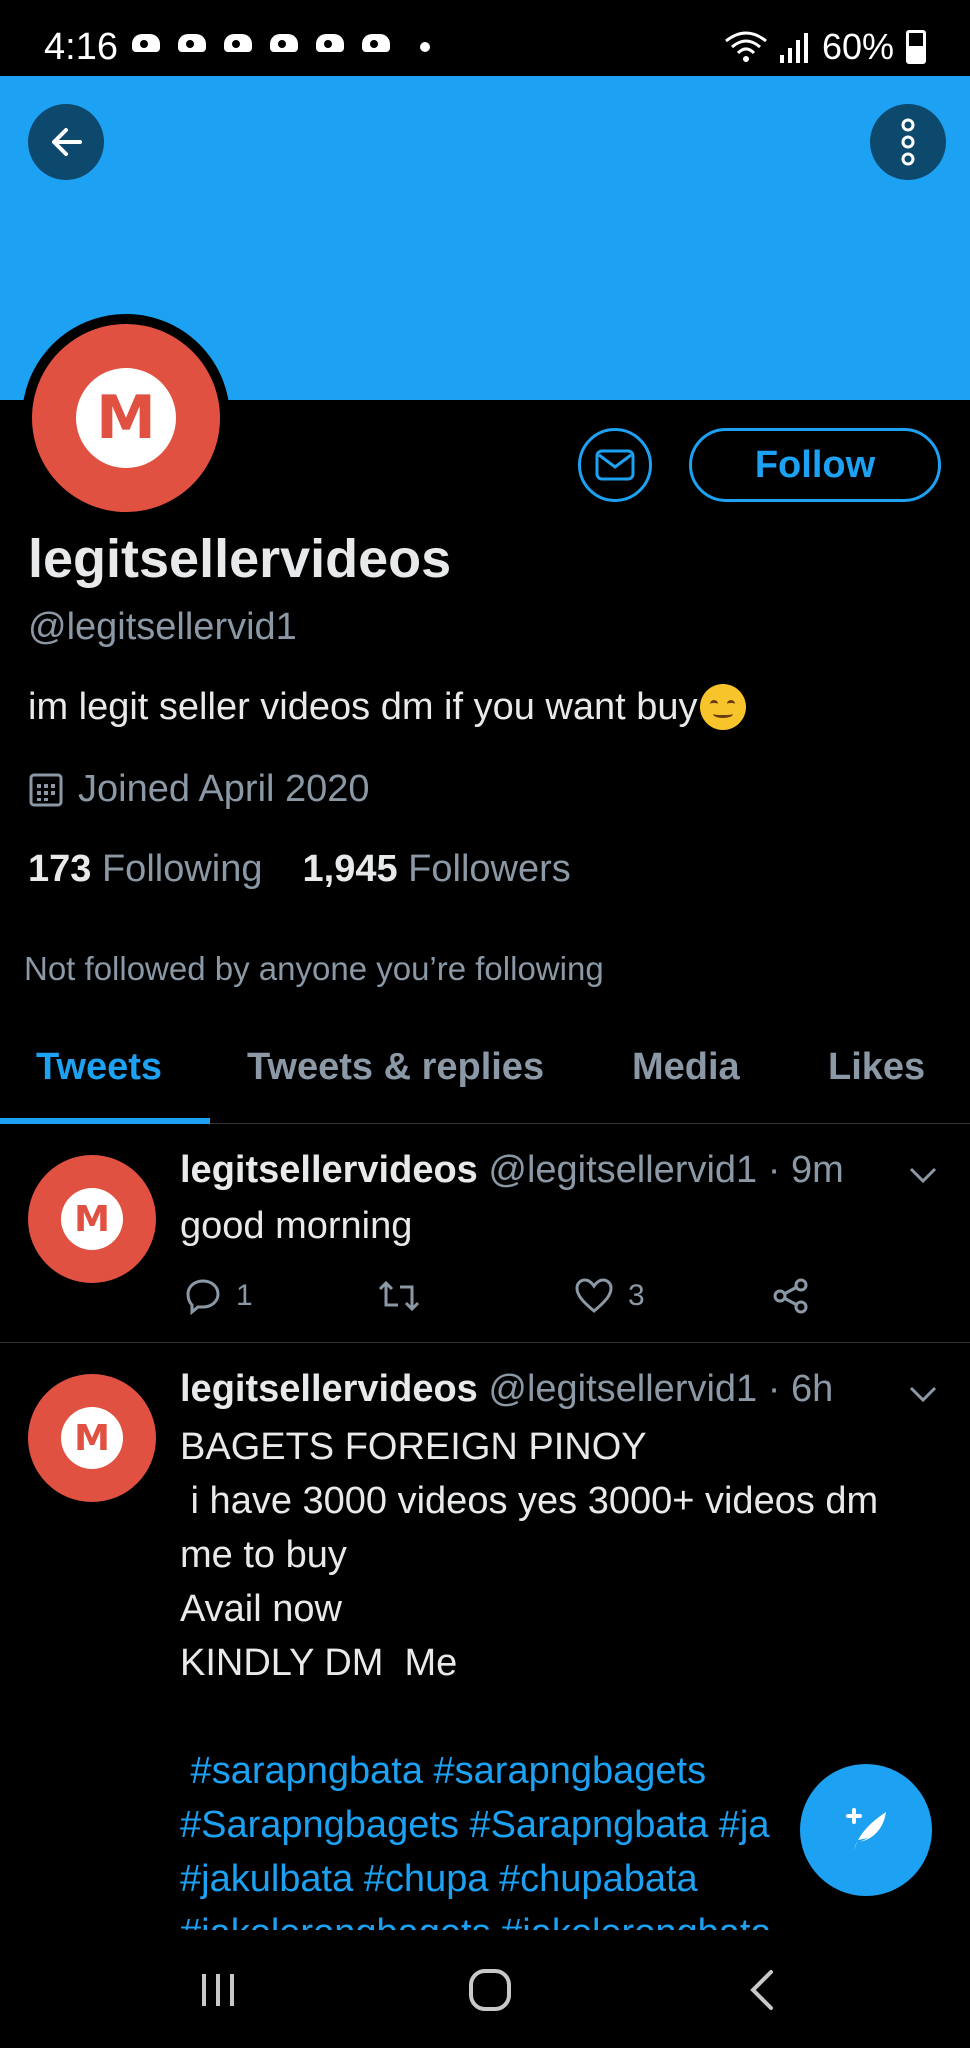  I want to click on profile-tabs: Tweets Tweets & replies Media Likes, so click(485, 1077).